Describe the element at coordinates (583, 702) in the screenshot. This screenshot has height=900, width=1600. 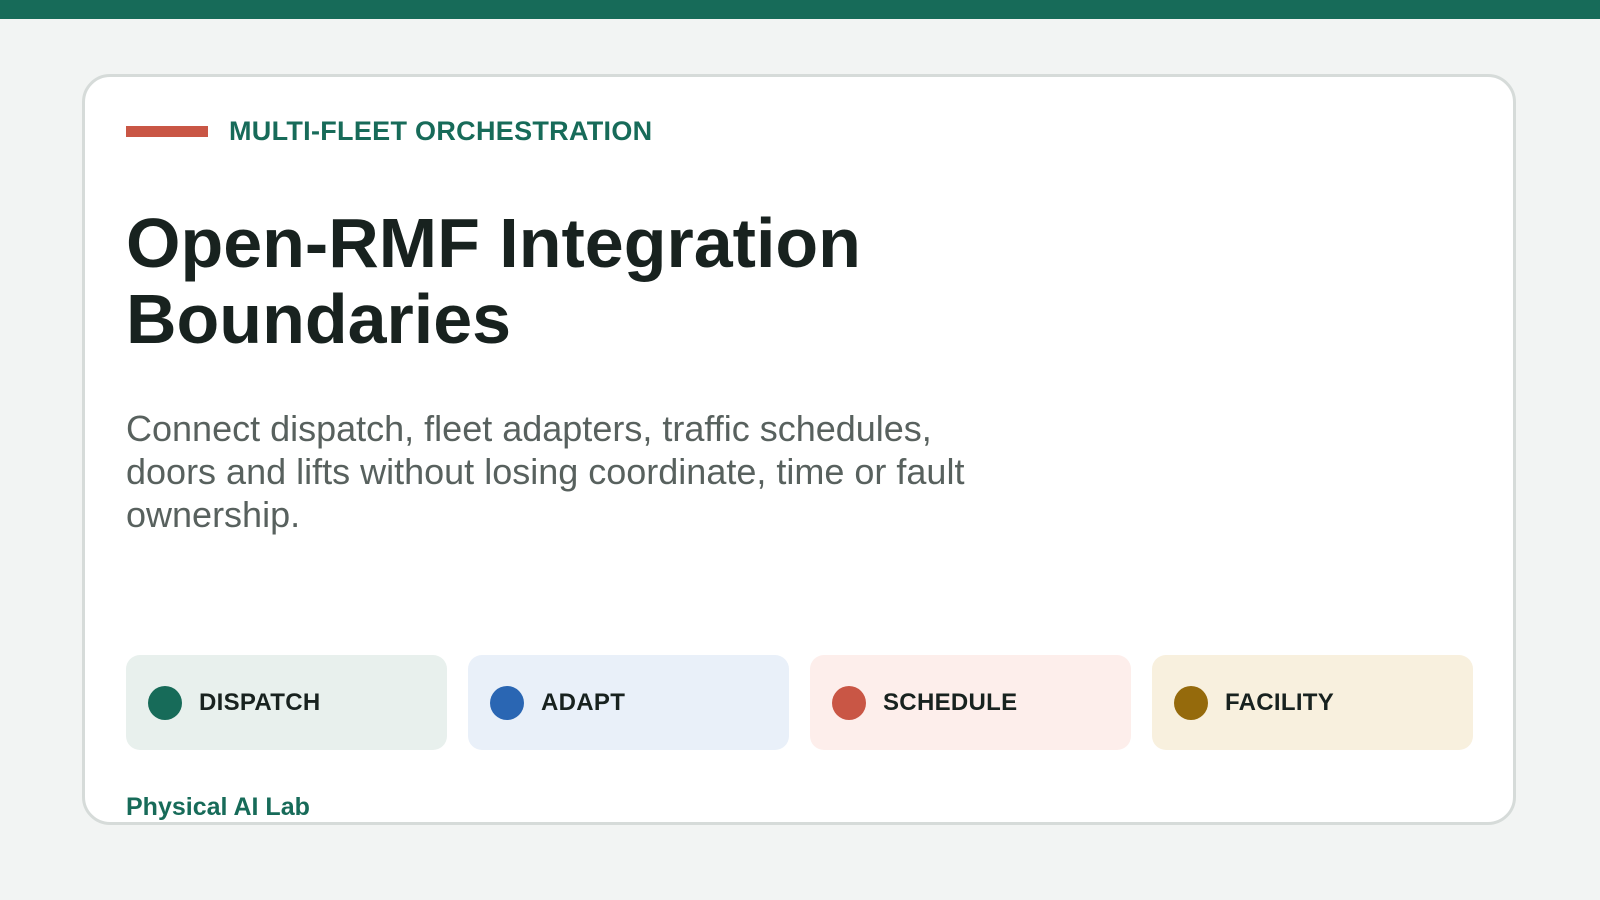
I see `chip-label: ADAPT` at that location.